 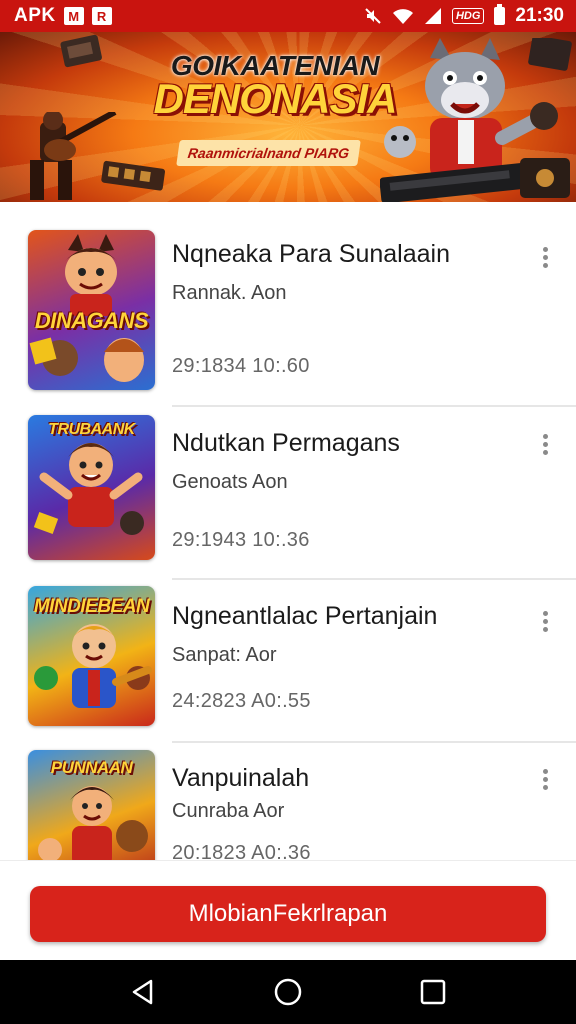 I want to click on carrier-label: APK, so click(x=35, y=15).